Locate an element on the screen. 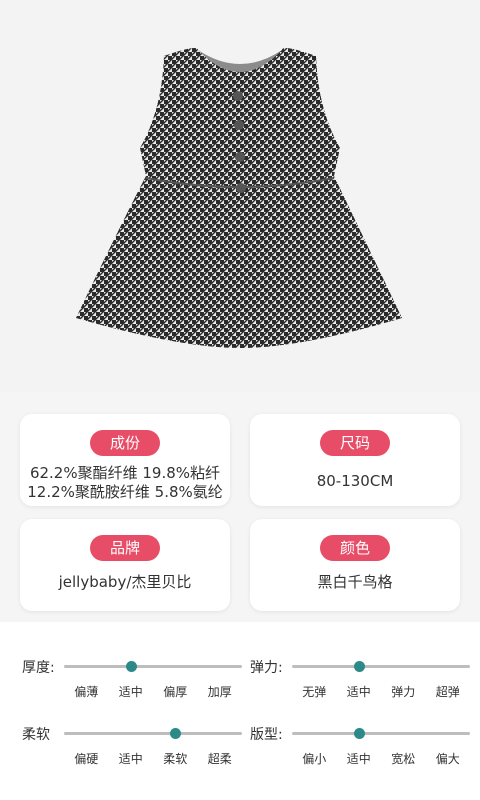 The height and width of the screenshot is (800, 480). composition-title: 成份 is located at coordinates (124, 443).